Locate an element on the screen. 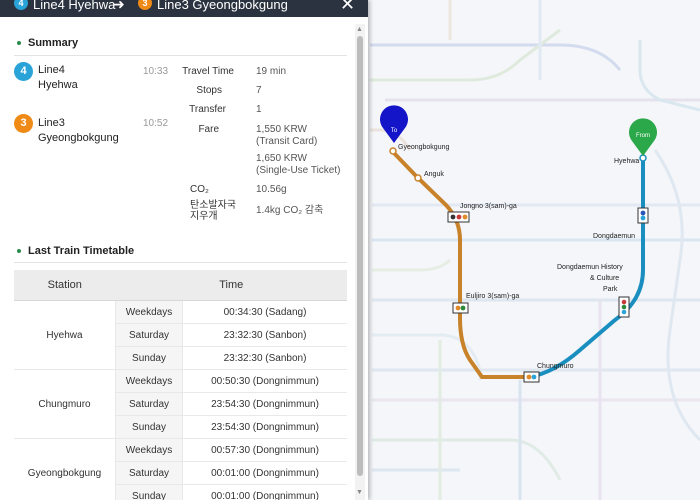 The height and width of the screenshot is (500, 700). map-label-chungmuro: Chungmuro is located at coordinates (555, 366).